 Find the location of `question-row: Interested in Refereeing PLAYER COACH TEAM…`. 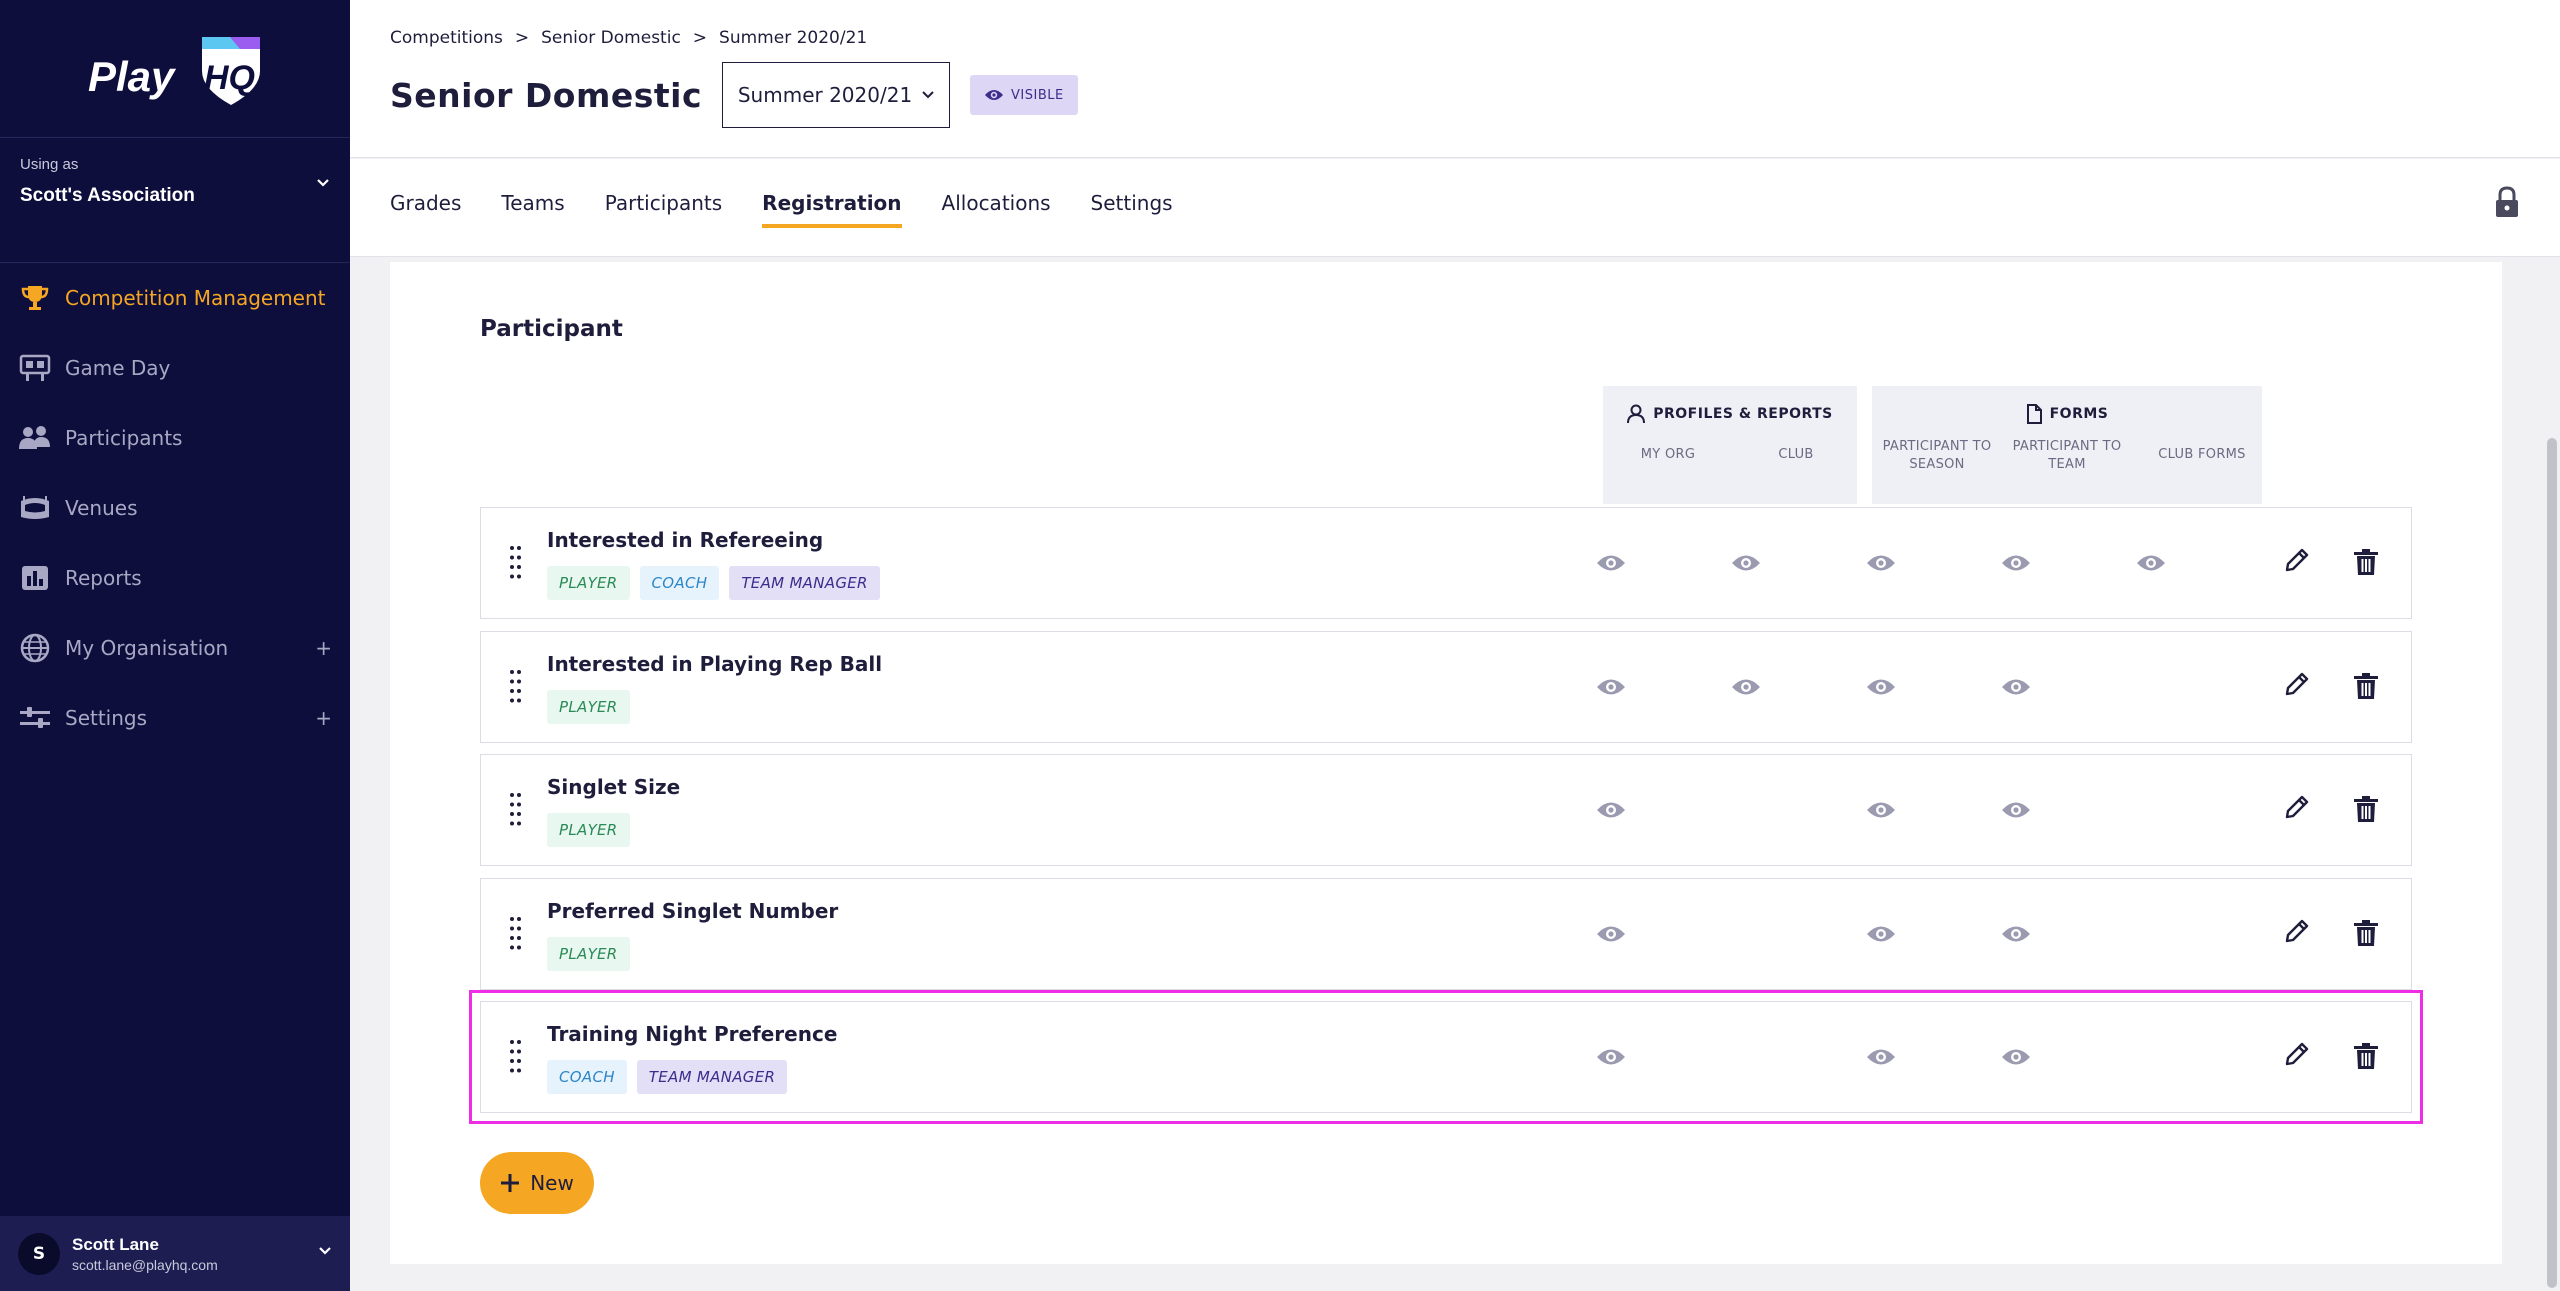

question-row: Interested in Refereeing PLAYER COACH TEAM… is located at coordinates (1446, 563).